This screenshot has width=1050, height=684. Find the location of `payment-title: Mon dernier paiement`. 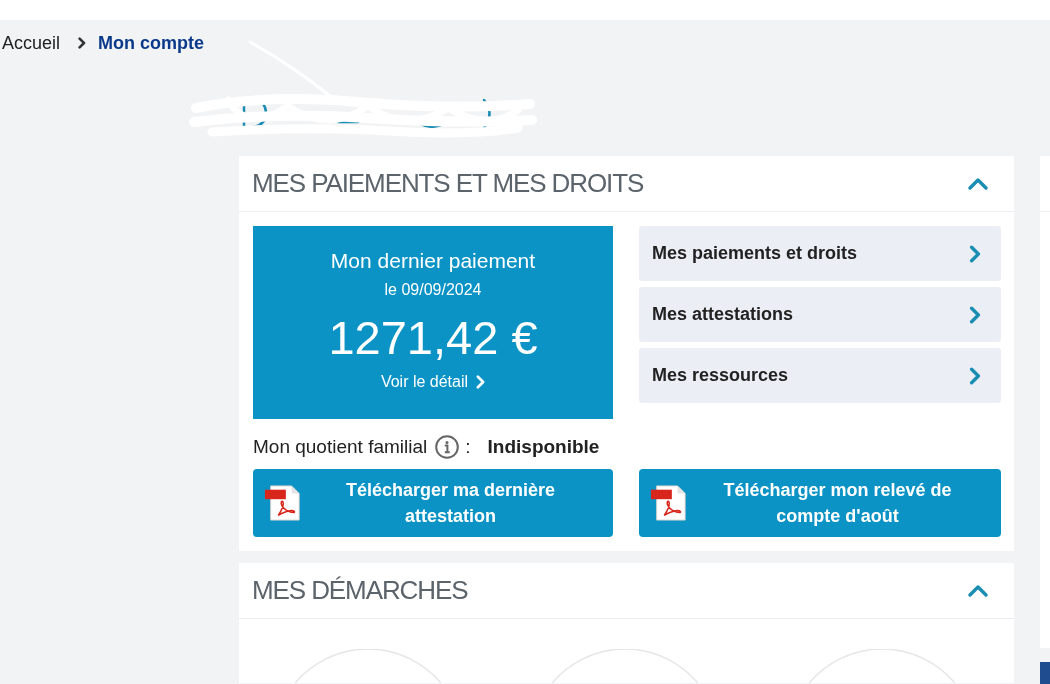

payment-title: Mon dernier paiement is located at coordinates (433, 261).